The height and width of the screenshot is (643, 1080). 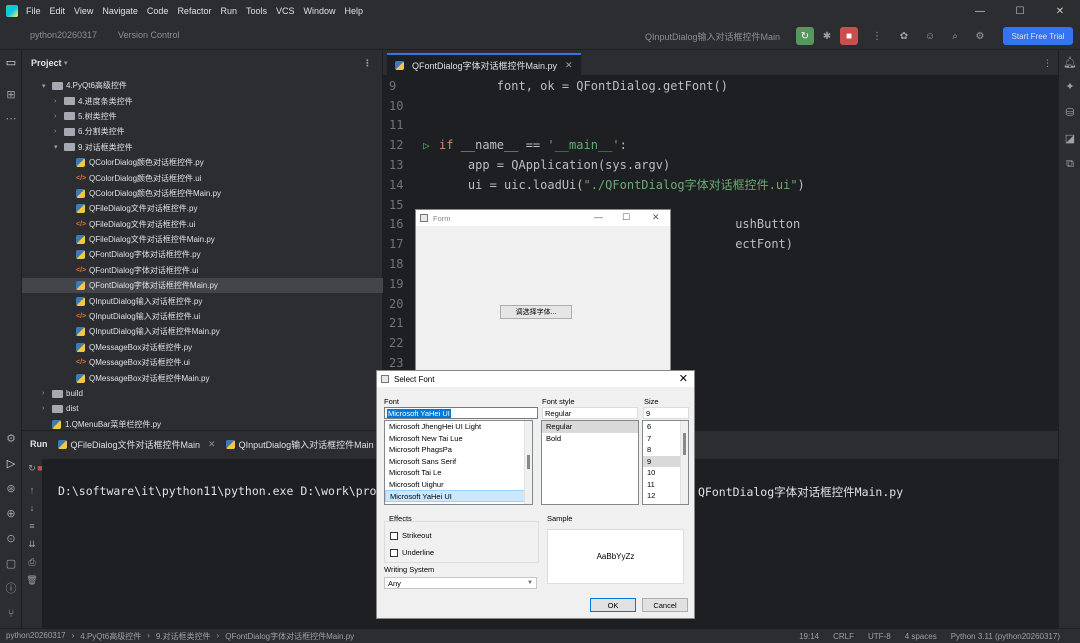 I want to click on menu-item-file: File, so click(x=33, y=11).